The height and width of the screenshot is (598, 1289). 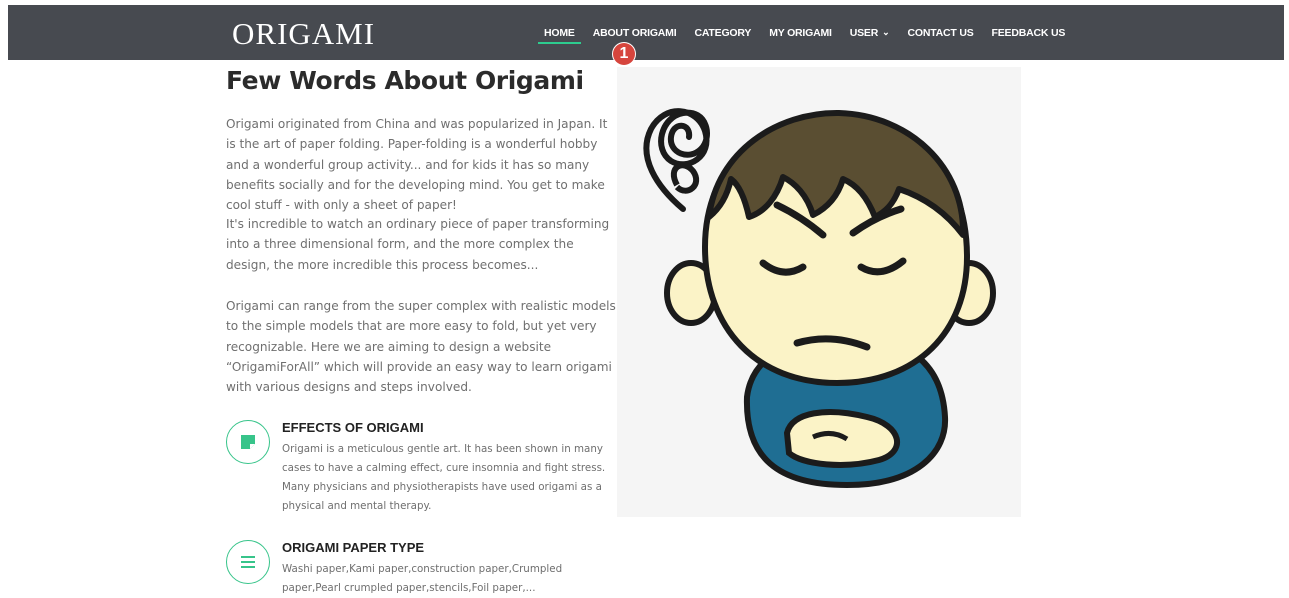 What do you see at coordinates (722, 32) in the screenshot?
I see `nav-category: CATEGORY` at bounding box center [722, 32].